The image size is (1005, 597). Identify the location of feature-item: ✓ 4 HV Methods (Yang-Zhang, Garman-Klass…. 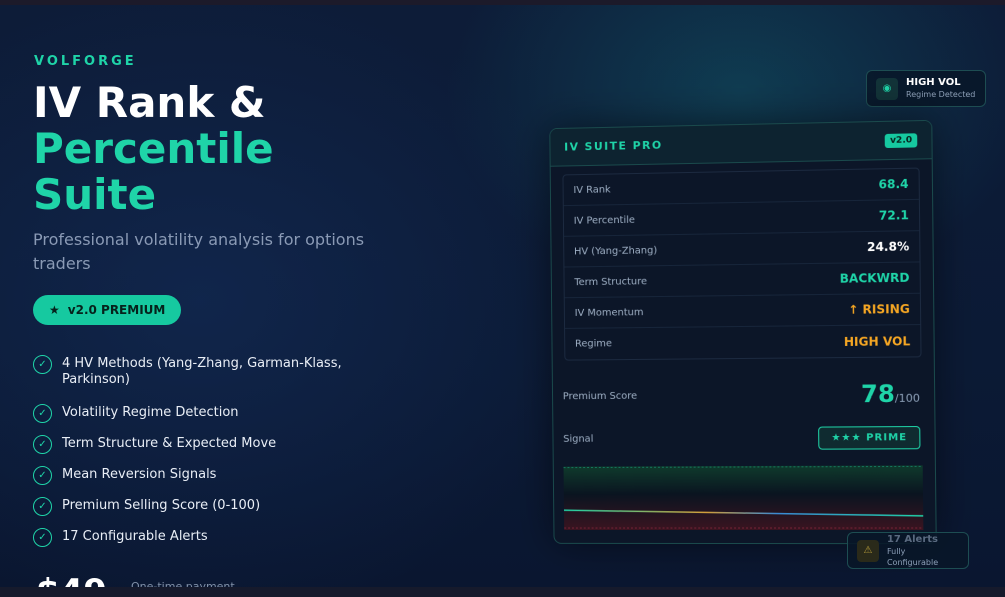
(213, 371).